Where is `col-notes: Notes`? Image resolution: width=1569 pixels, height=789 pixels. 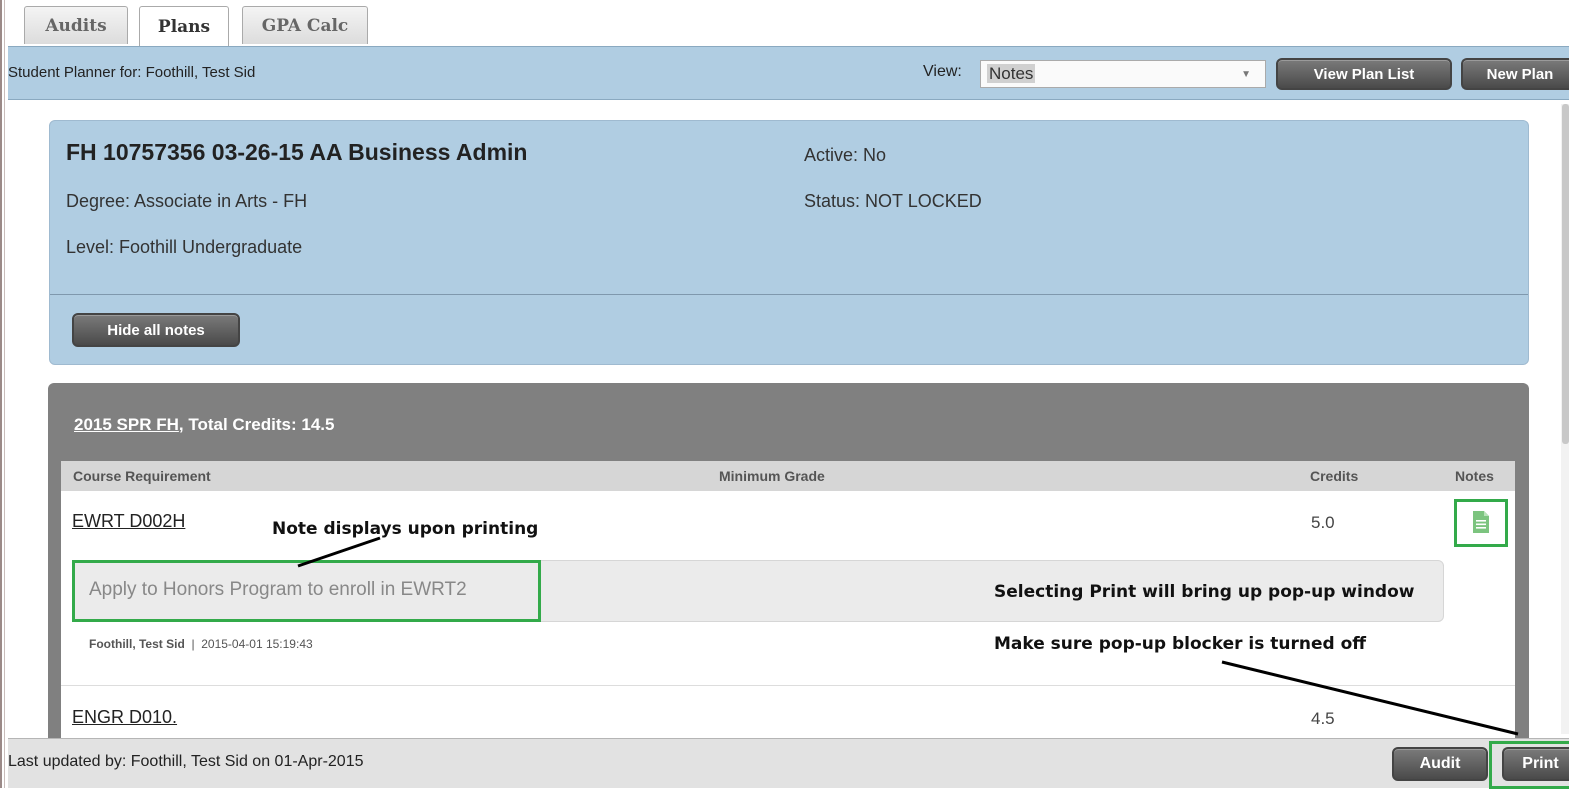 col-notes: Notes is located at coordinates (1474, 476).